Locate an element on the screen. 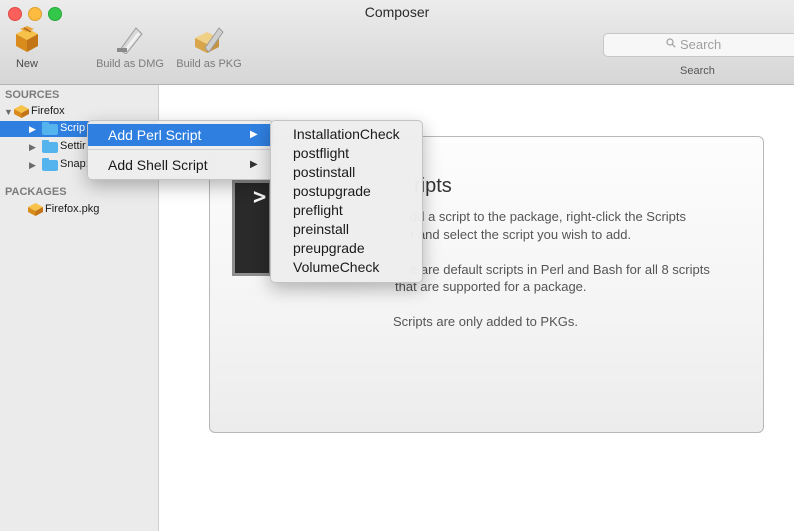 Image resolution: width=794 pixels, height=531 pixels. package-name: Firefox.pkg is located at coordinates (72, 209).